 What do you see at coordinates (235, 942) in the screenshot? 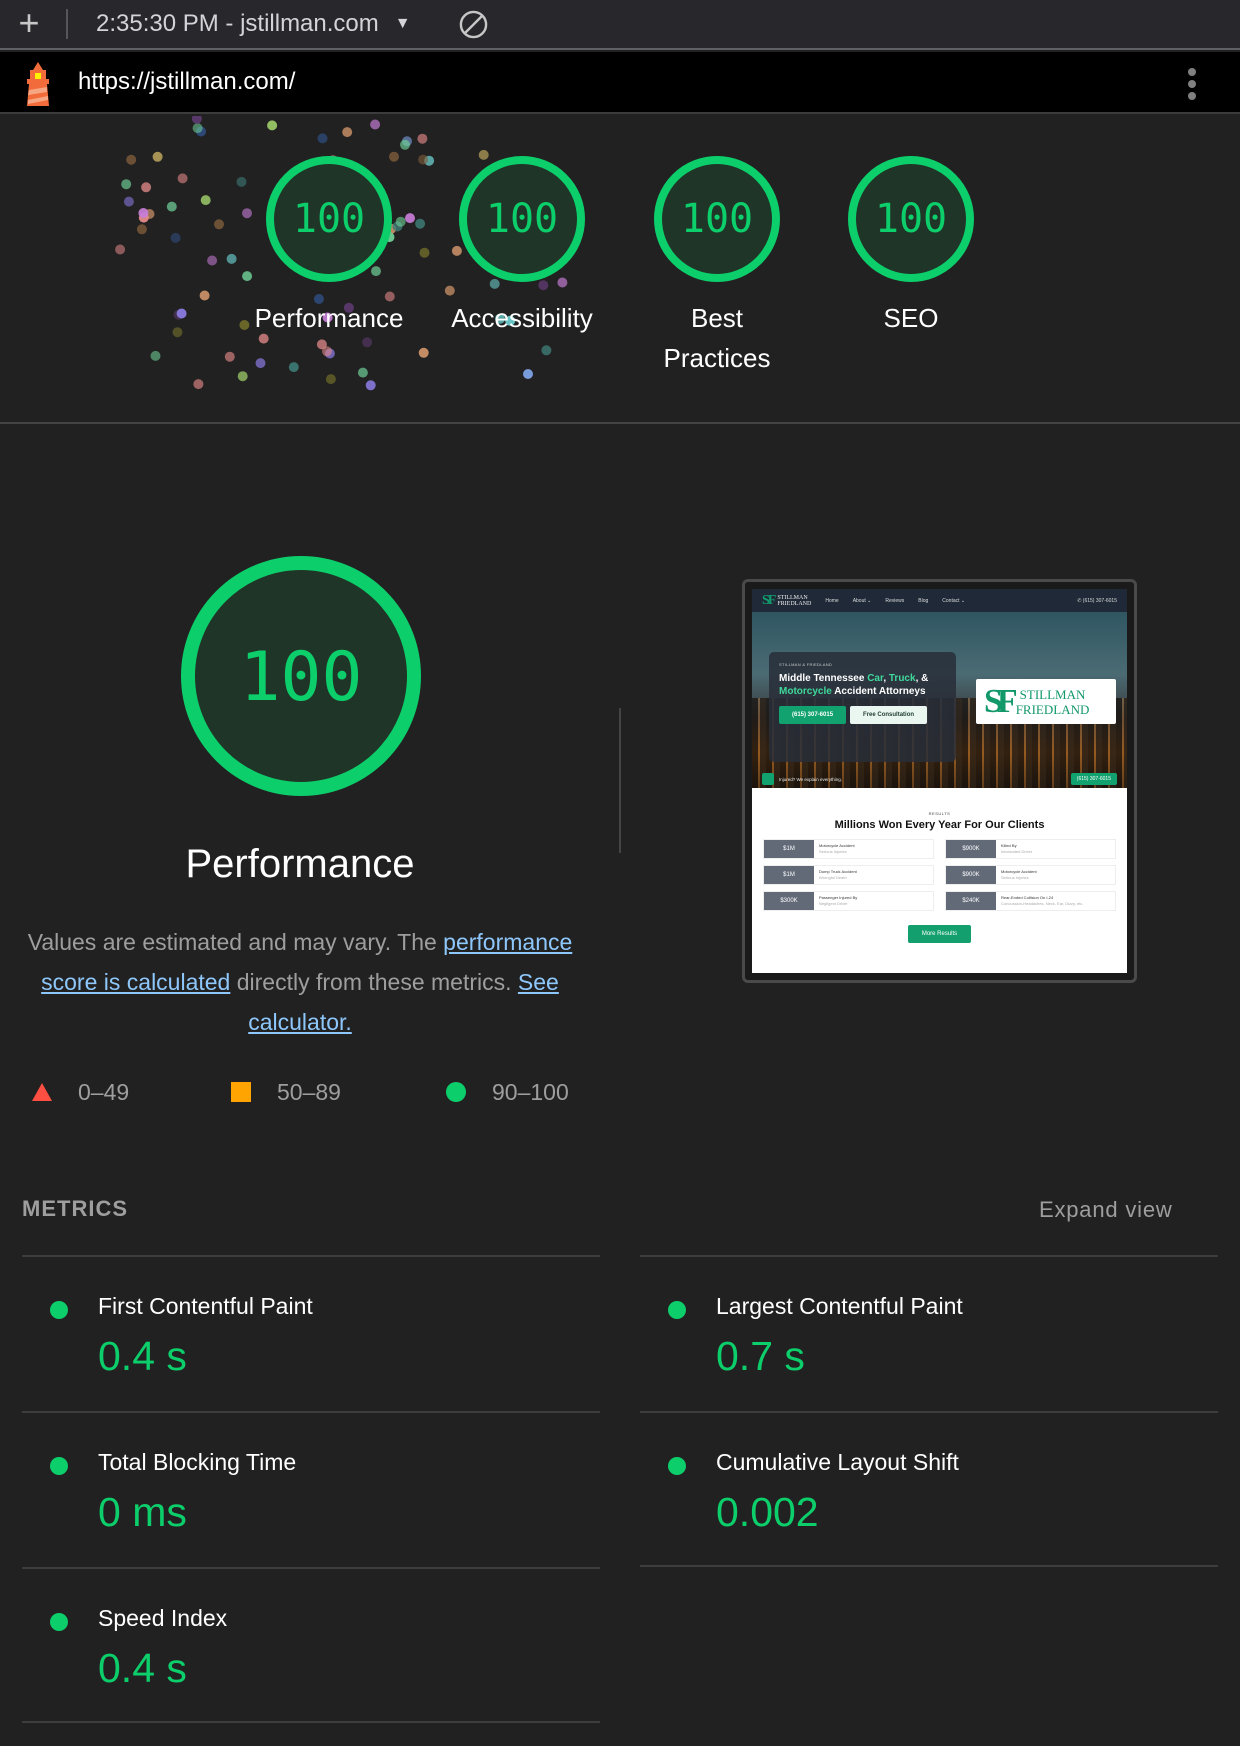
I see `desc-text-1: Values are estimated and may vary. The` at bounding box center [235, 942].